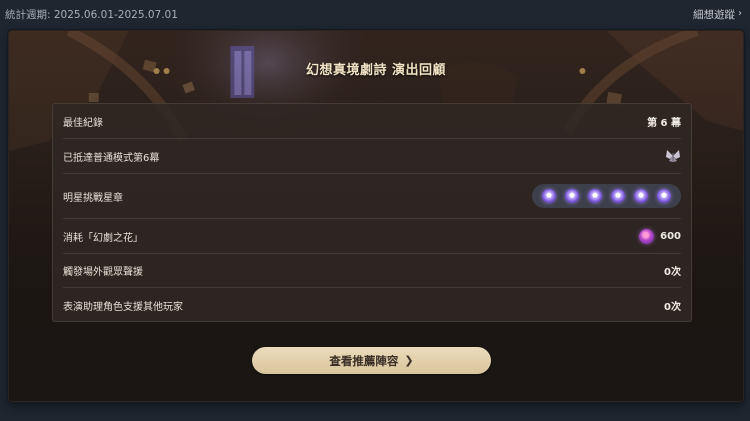 This screenshot has height=421, width=750. Describe the element at coordinates (606, 196) in the screenshot. I see `star-medal-group` at that location.